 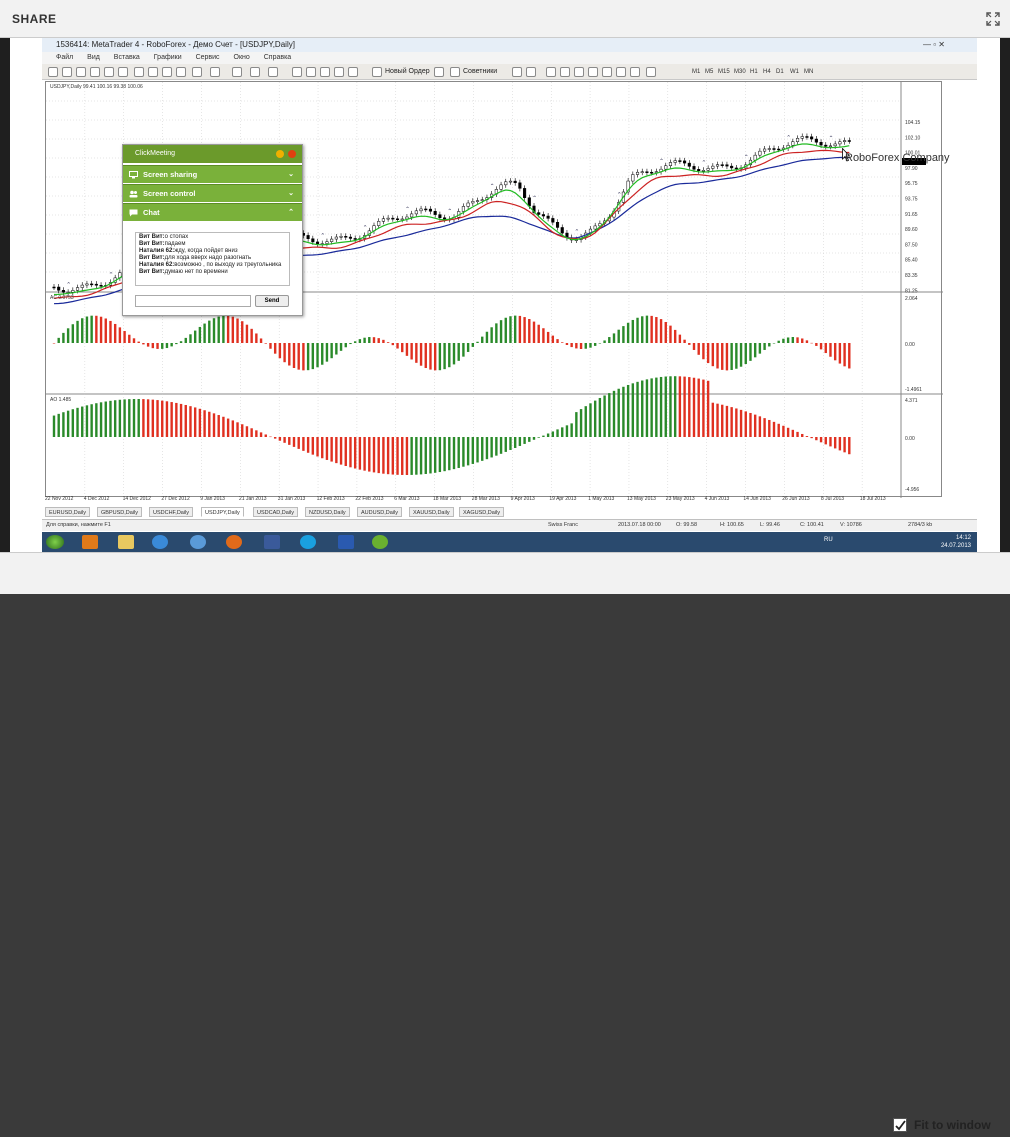 I want to click on navigator-icon, so click(x=109, y=72).